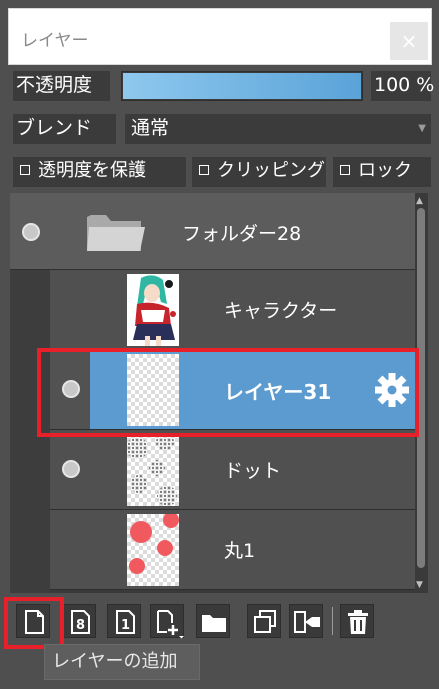 The height and width of the screenshot is (689, 439). I want to click on lock-checkbox: ロック, so click(382, 172).